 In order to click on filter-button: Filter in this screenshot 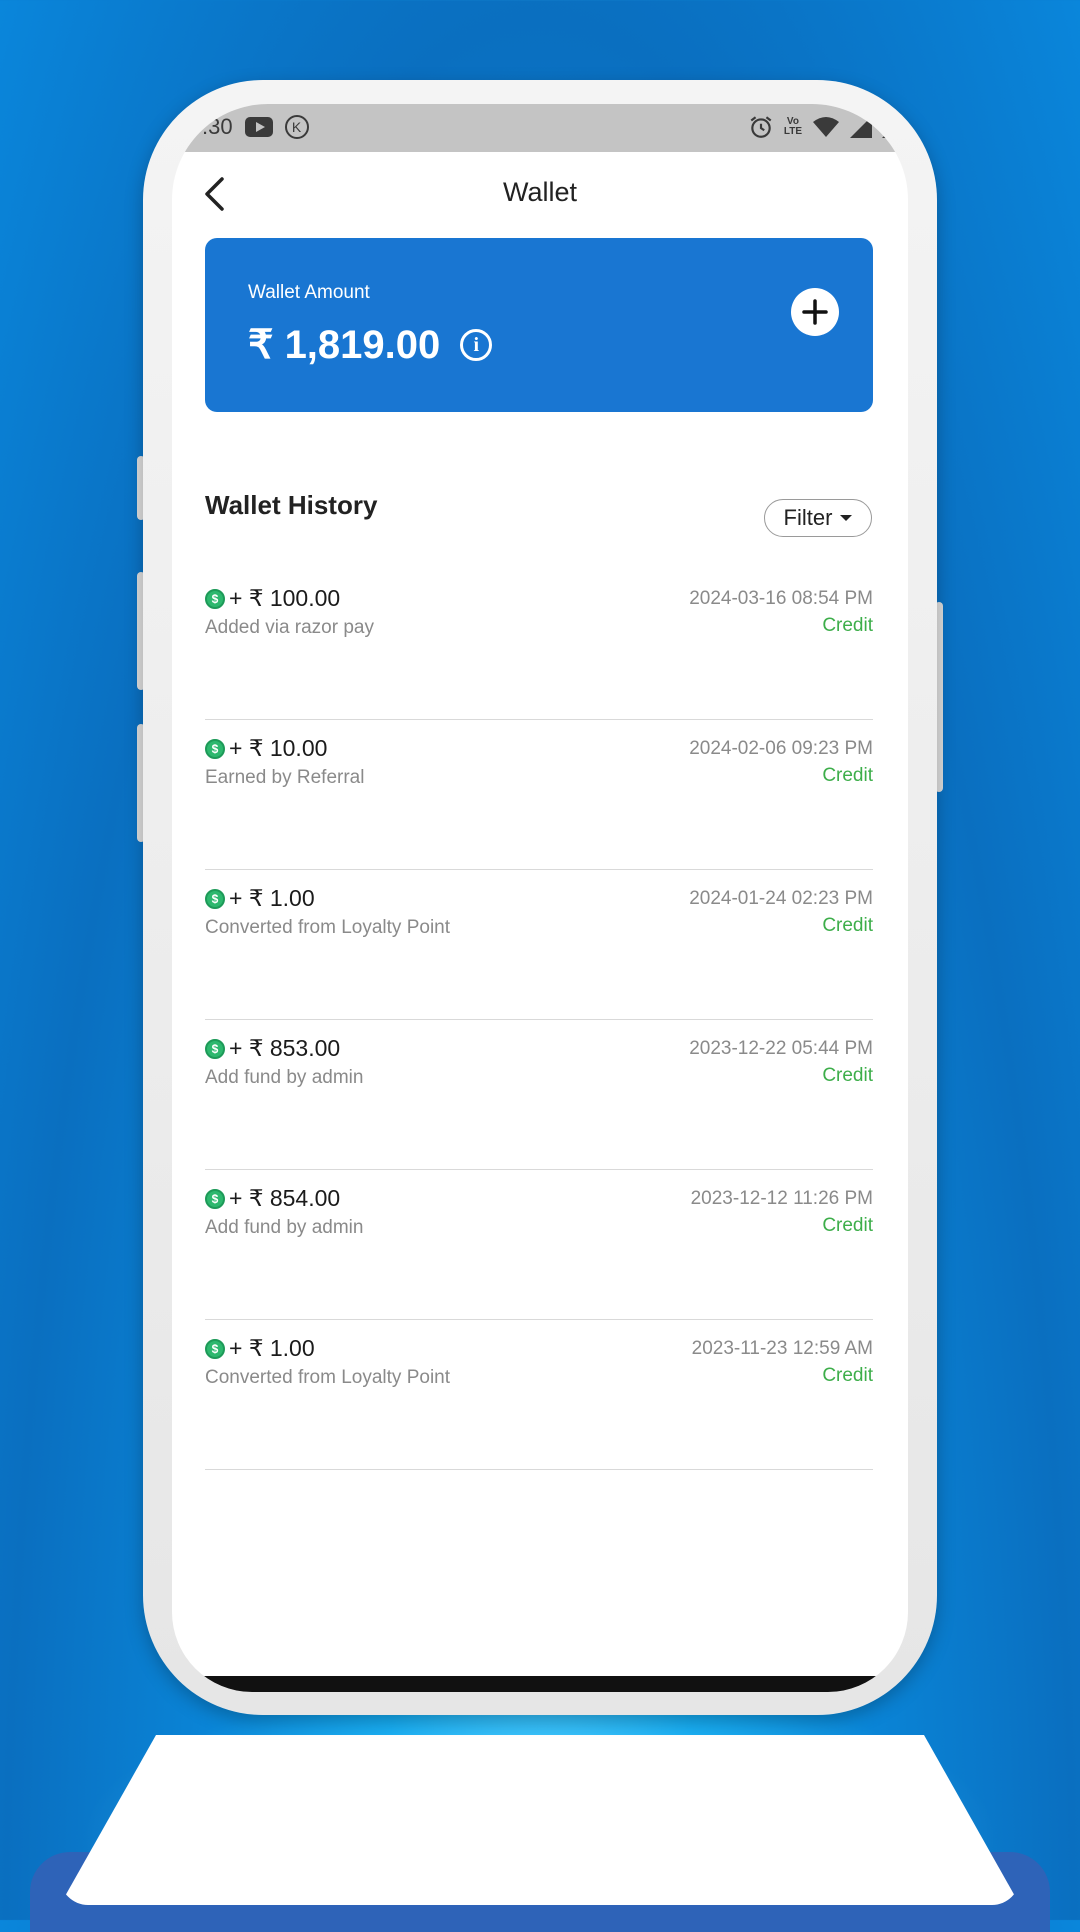, I will do `click(818, 518)`.